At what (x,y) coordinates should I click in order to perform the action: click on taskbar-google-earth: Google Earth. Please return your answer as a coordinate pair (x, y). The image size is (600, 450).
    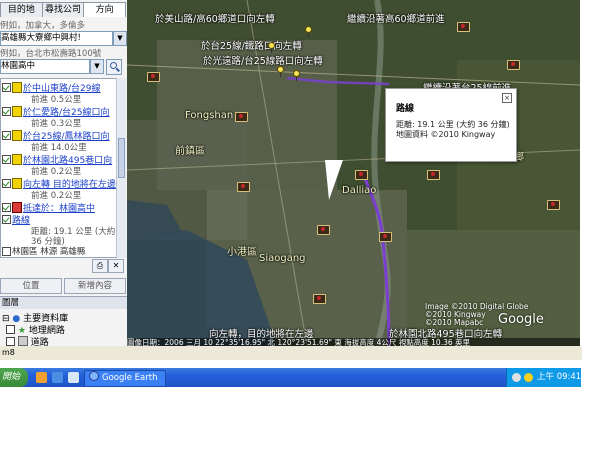
    Looking at the image, I should click on (125, 378).